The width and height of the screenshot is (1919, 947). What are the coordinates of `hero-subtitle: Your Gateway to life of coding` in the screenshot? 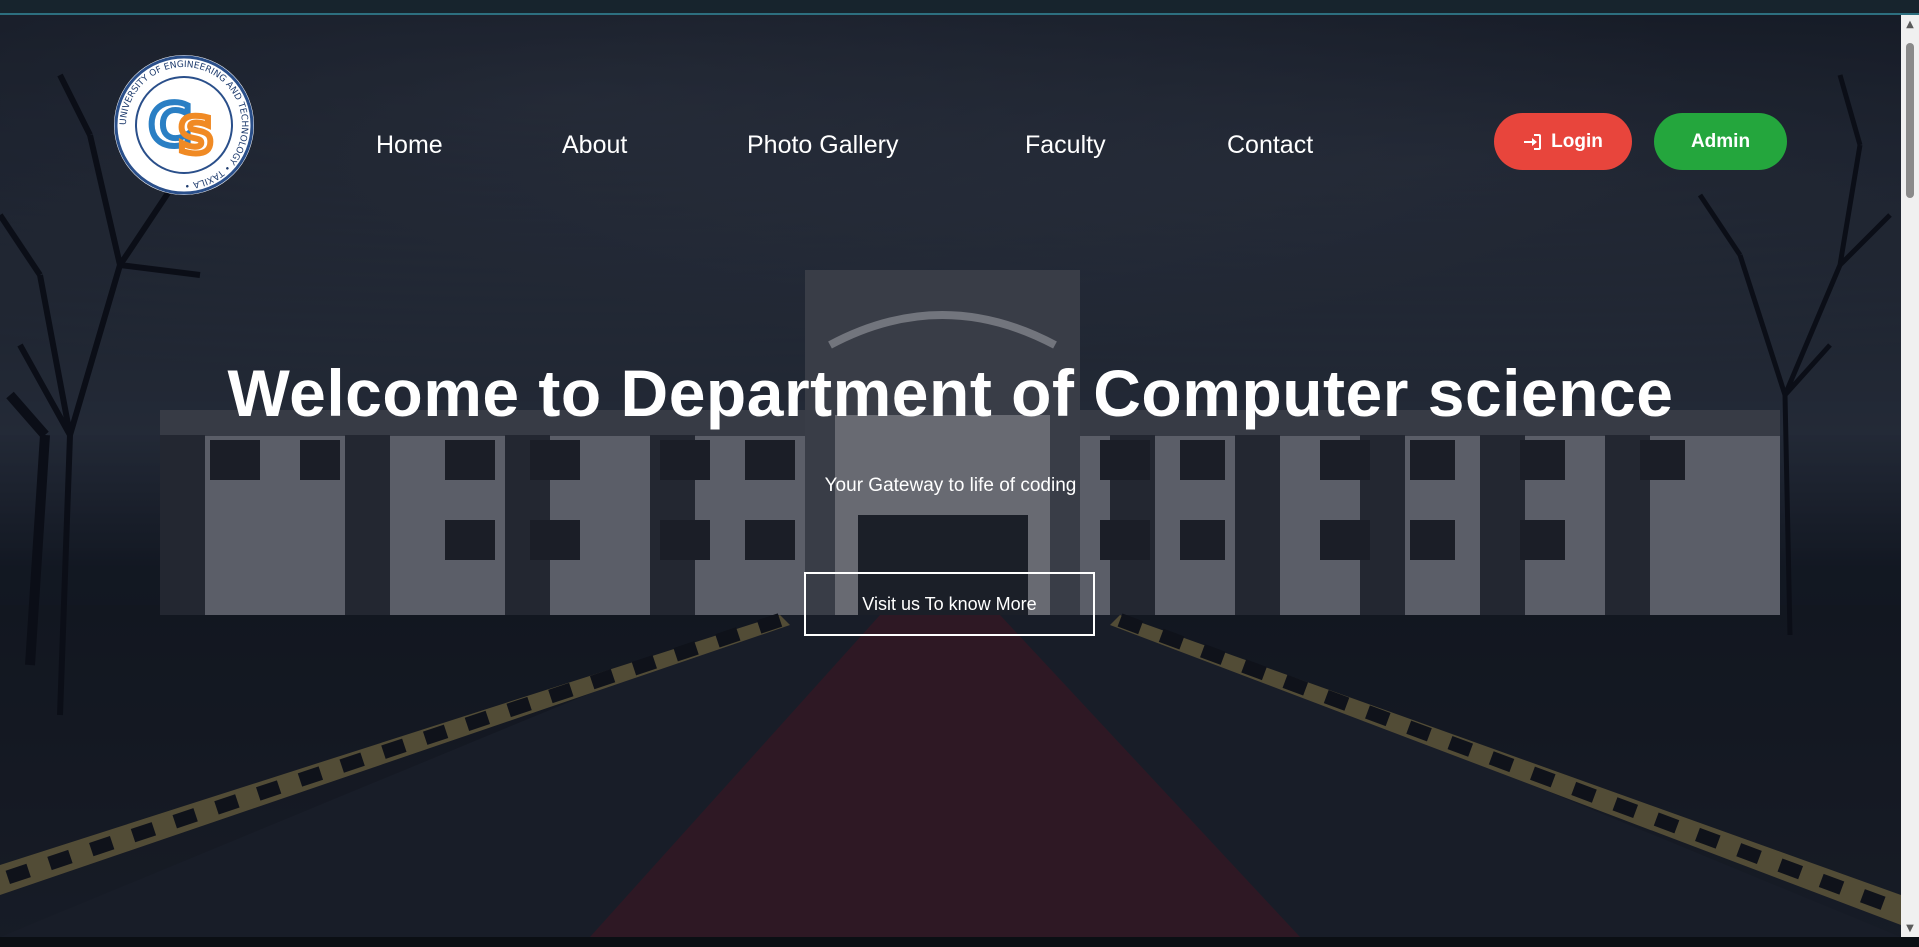 It's located at (950, 485).